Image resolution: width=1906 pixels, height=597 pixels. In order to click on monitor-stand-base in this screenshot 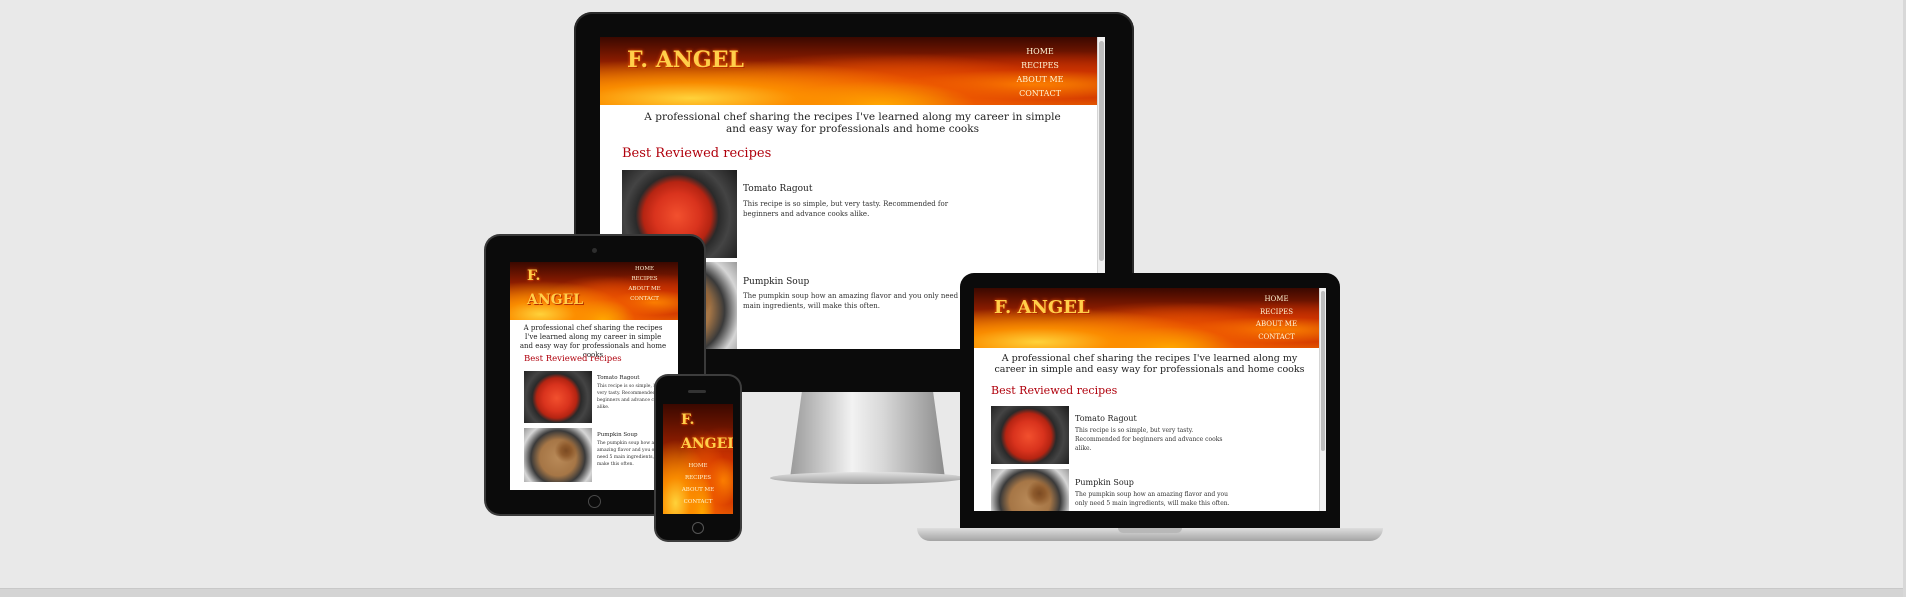, I will do `click(867, 478)`.